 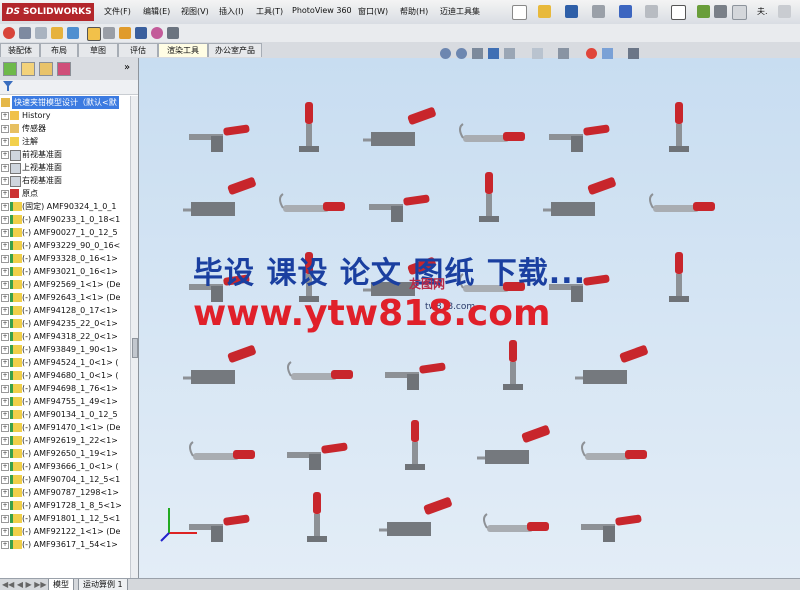 I want to click on tree-item: + (-) AMF93617_1_54<1>, so click(x=65, y=544).